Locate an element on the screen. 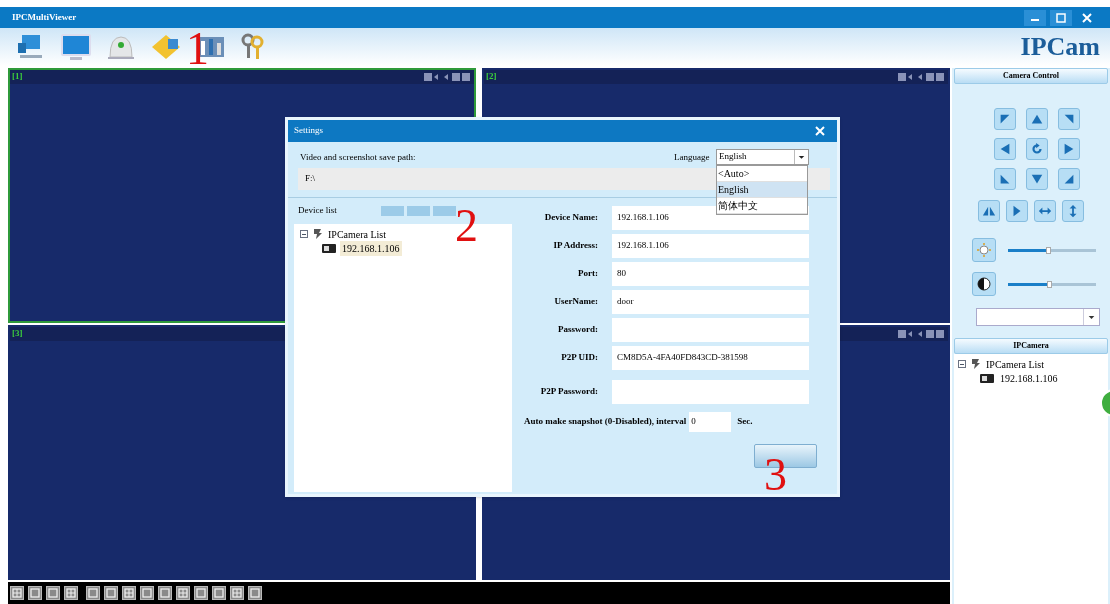 The height and width of the screenshot is (604, 1110). annotation-number: 3 is located at coordinates (775, 475).